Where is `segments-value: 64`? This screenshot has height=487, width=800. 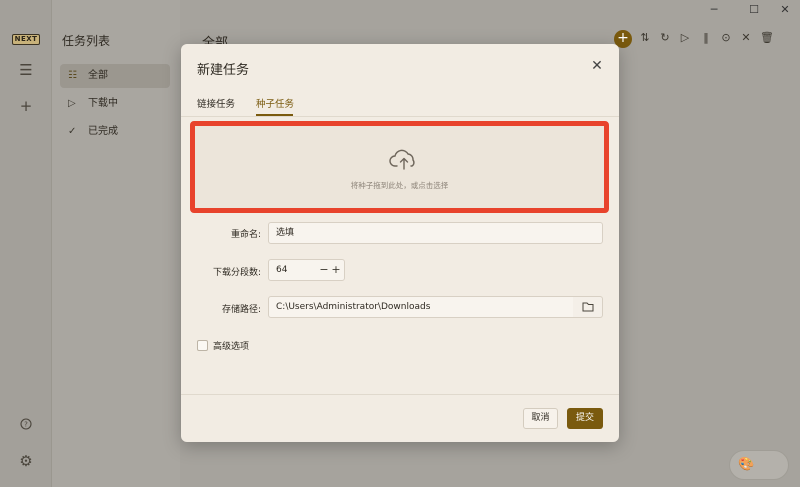 segments-value: 64 is located at coordinates (282, 270).